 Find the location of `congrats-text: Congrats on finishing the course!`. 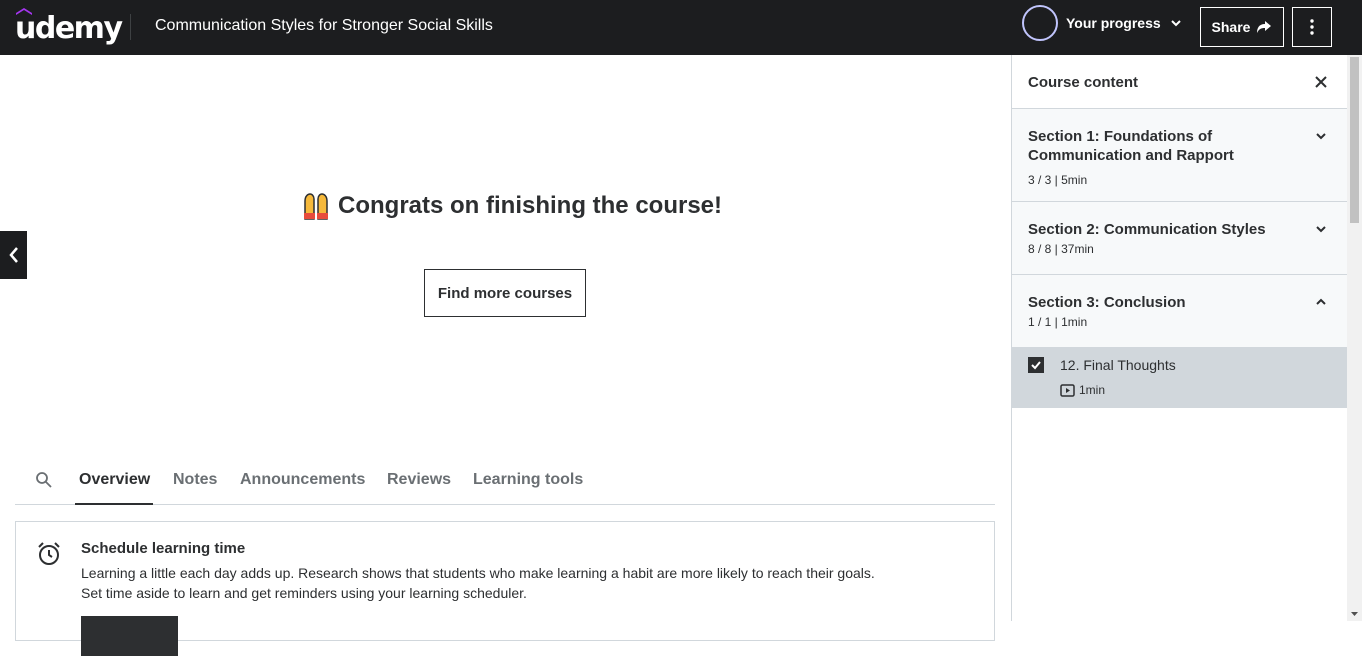

congrats-text: Congrats on finishing the course! is located at coordinates (530, 205).